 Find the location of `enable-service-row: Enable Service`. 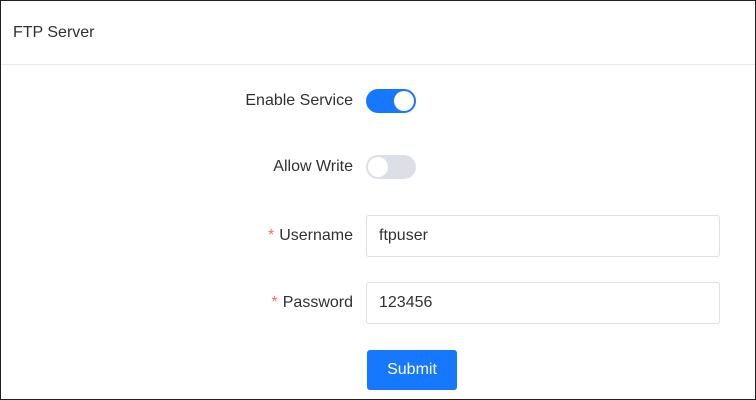

enable-service-row: Enable Service is located at coordinates (378, 101).